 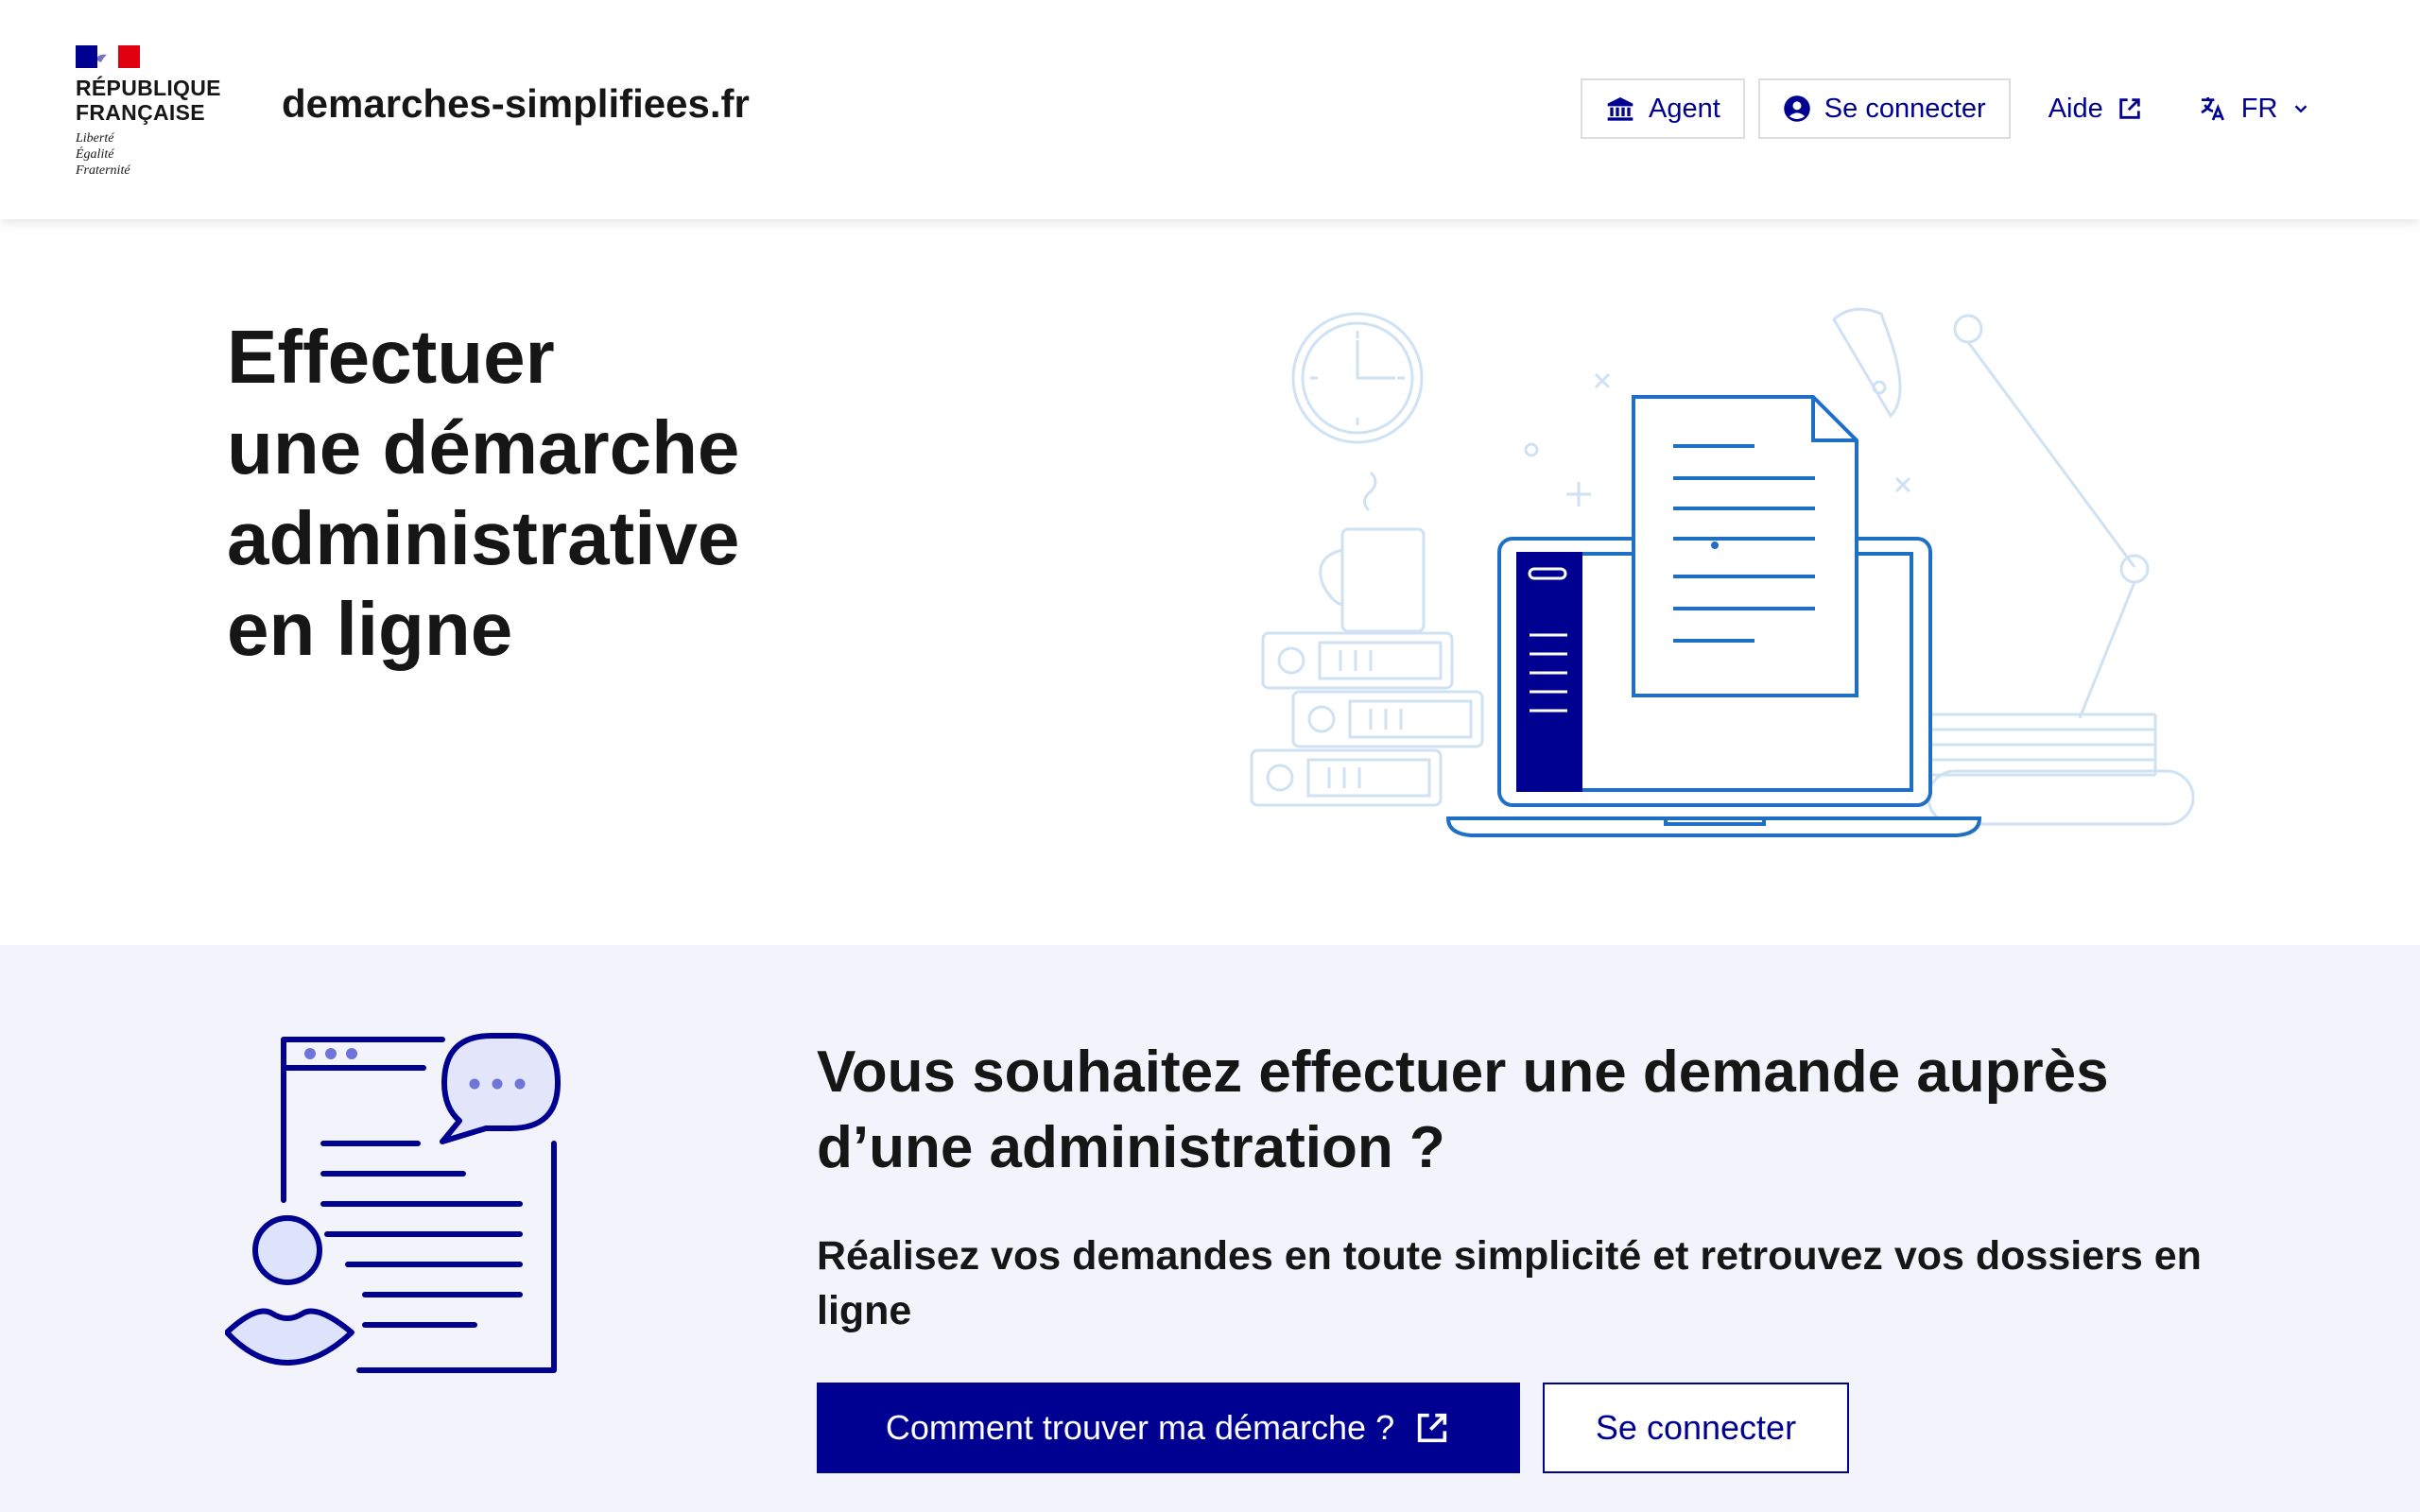 I want to click on find-procedure-label: Comment trouver ma démarche ?, so click(x=1140, y=1427).